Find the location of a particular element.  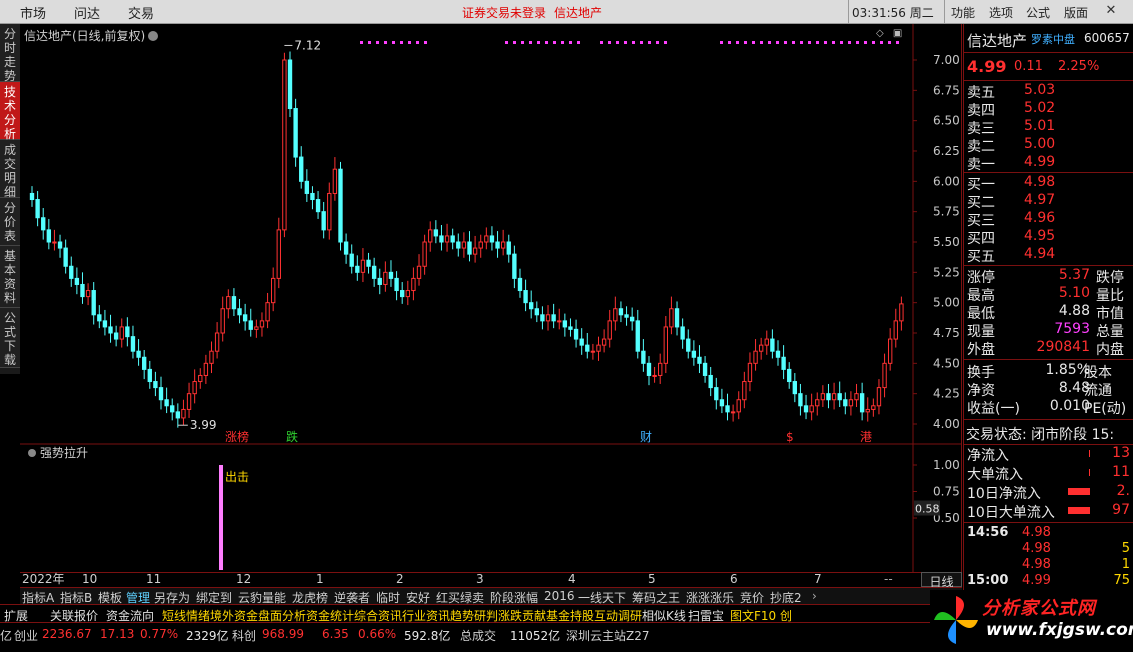

event-label: 涨榜 is located at coordinates (237, 436).